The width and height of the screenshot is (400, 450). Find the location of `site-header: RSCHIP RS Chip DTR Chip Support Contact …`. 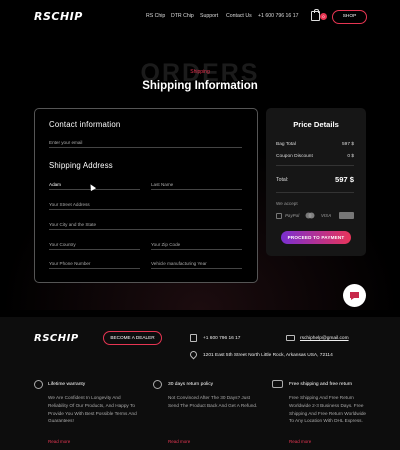

site-header: RSCHIP RS Chip DTR Chip Support Contact … is located at coordinates (200, 17).